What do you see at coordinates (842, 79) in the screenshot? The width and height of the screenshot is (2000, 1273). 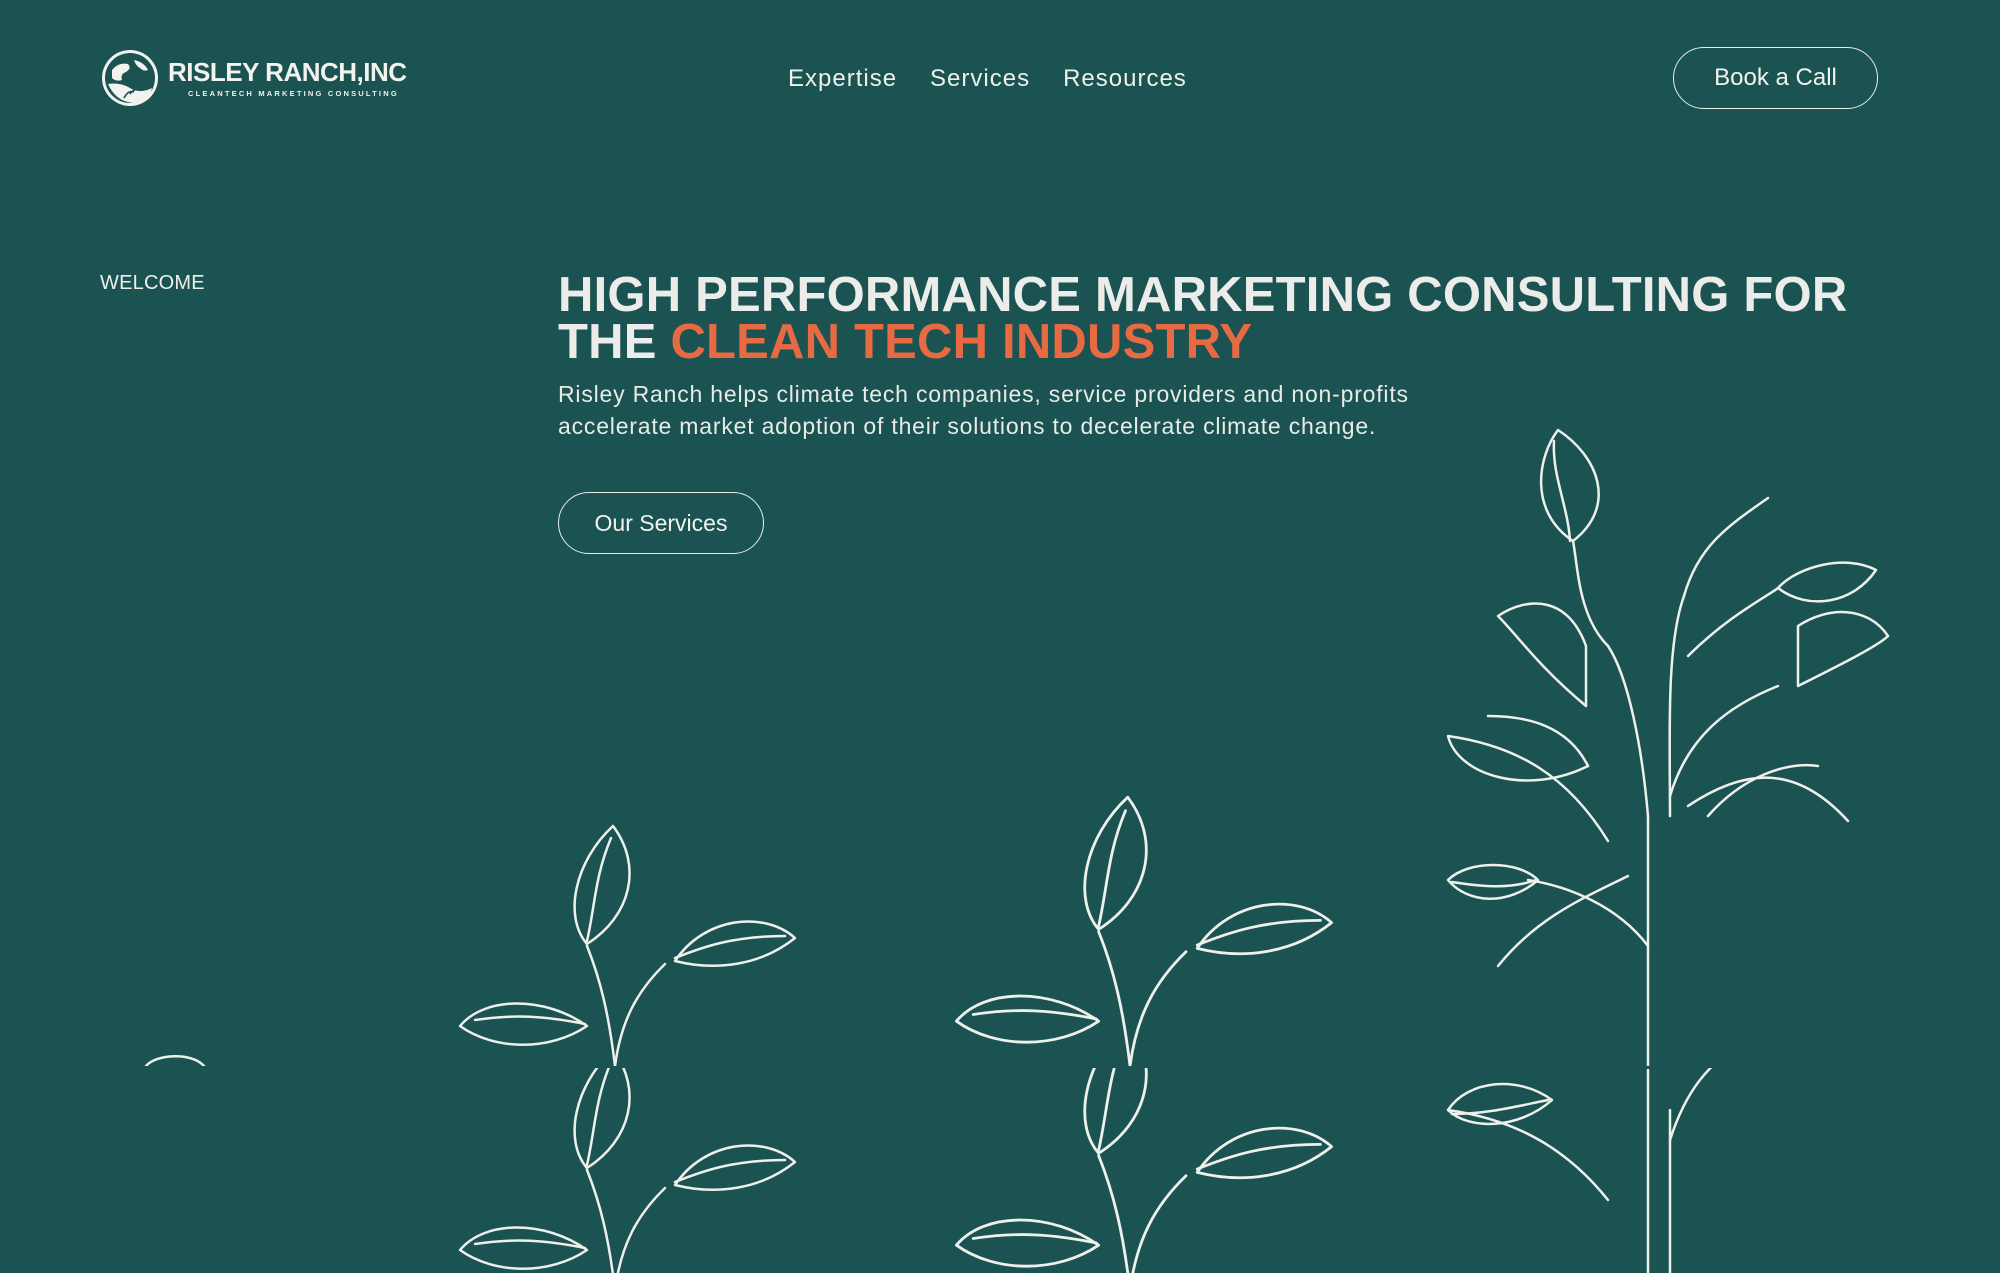 I see `nav-item-expertise: Expertise` at bounding box center [842, 79].